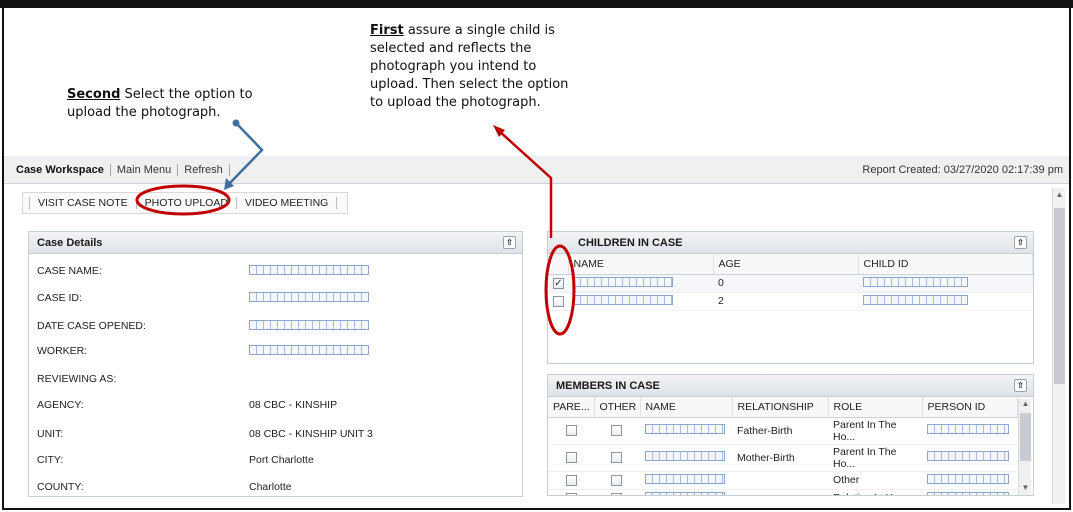 The image size is (1073, 512). I want to click on column-header: RELATIONSHIP, so click(780, 407).